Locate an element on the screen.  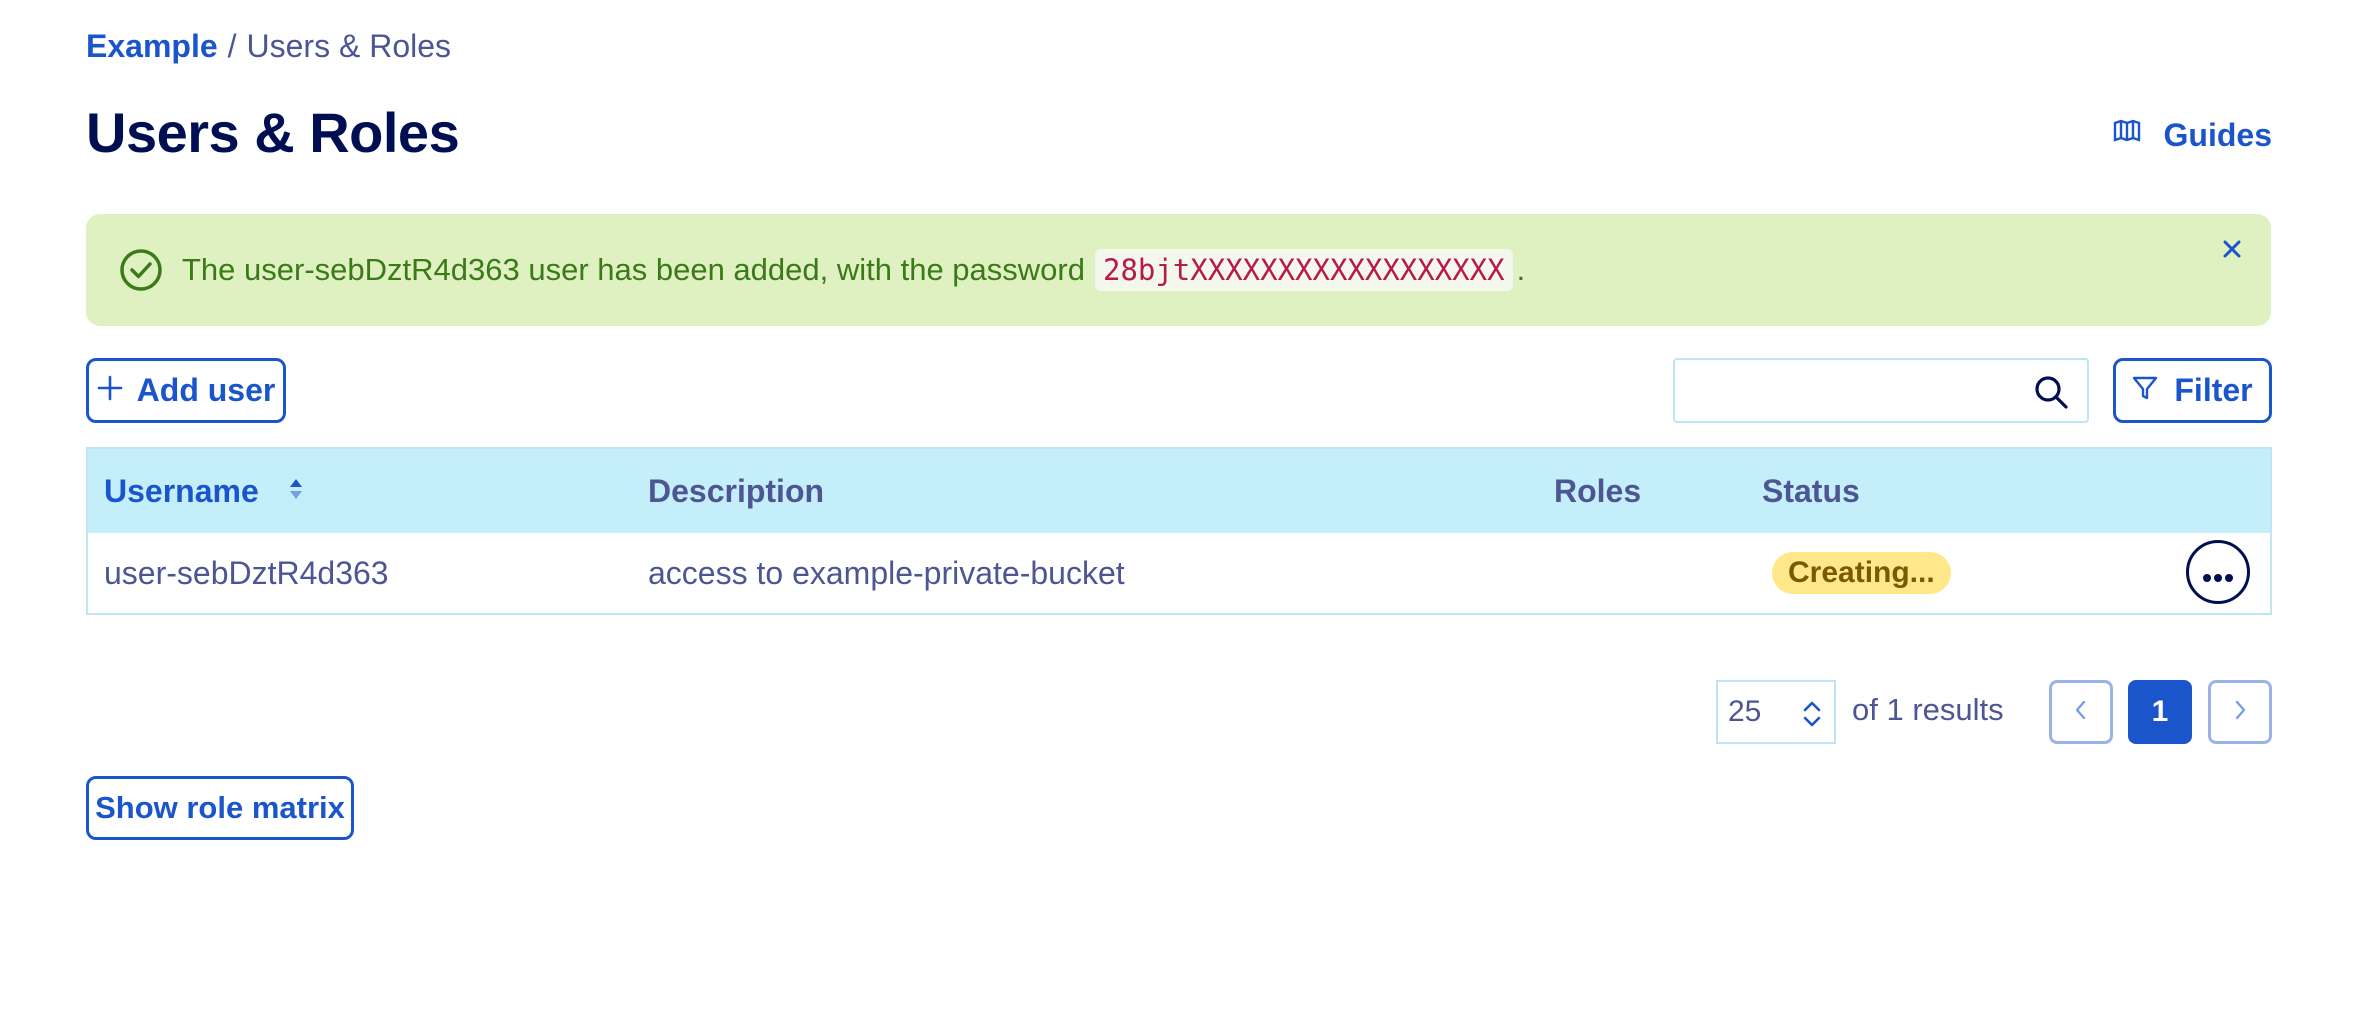
close-icon is located at coordinates (2232, 249).